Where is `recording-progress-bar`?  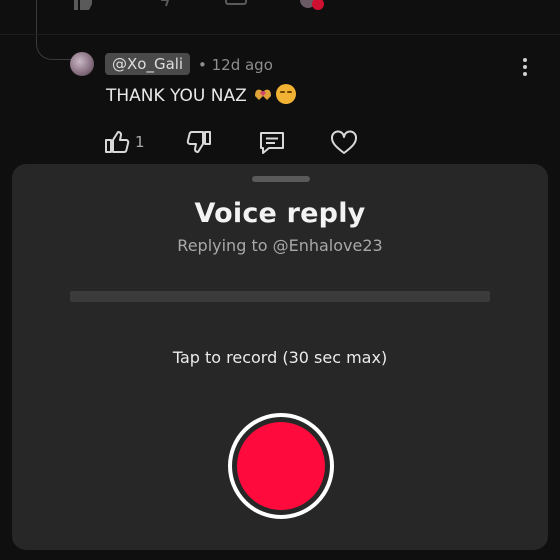 recording-progress-bar is located at coordinates (280, 296).